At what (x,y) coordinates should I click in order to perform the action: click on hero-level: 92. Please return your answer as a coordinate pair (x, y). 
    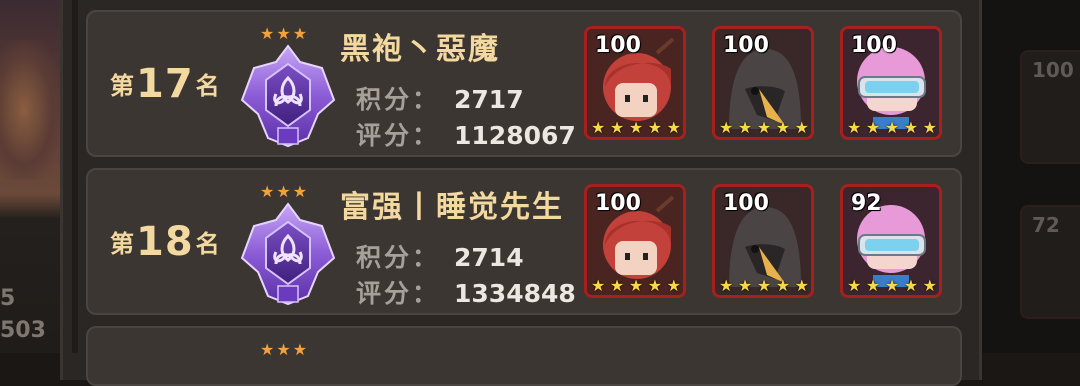
    Looking at the image, I should click on (866, 203).